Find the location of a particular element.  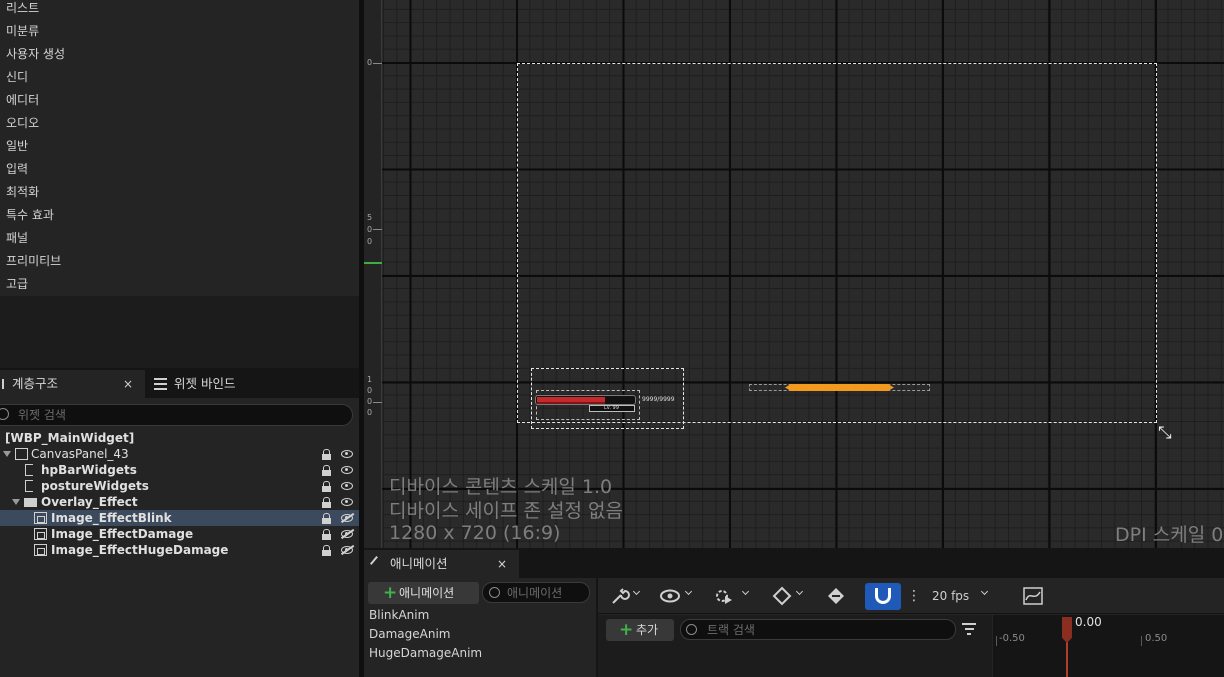

palette-category-editor: 에디터 is located at coordinates (22, 103).